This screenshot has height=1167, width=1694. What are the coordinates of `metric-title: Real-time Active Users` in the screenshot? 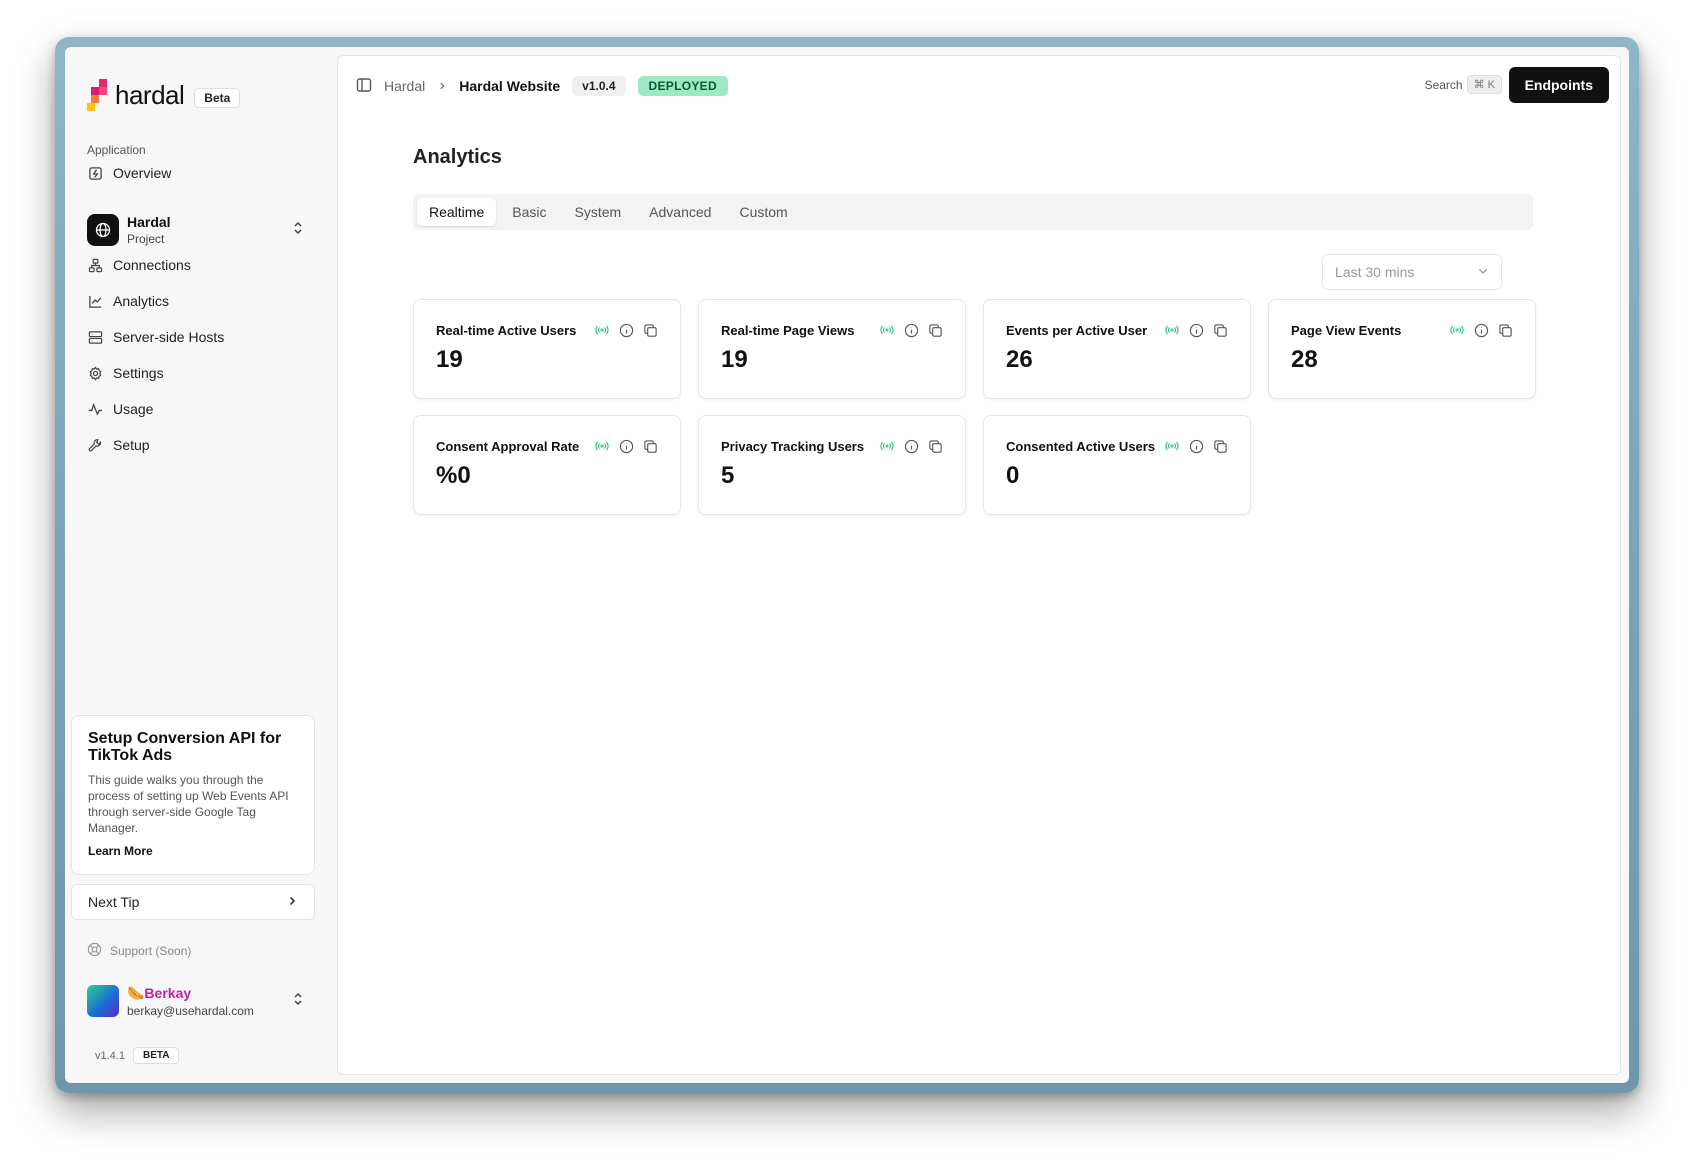 It's located at (506, 330).